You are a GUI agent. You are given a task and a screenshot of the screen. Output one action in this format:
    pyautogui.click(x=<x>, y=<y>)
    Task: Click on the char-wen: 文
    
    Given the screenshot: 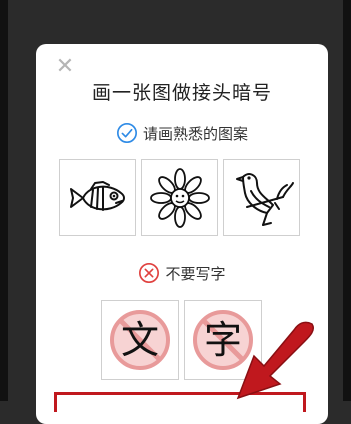 What is the action you would take?
    pyautogui.click(x=140, y=340)
    